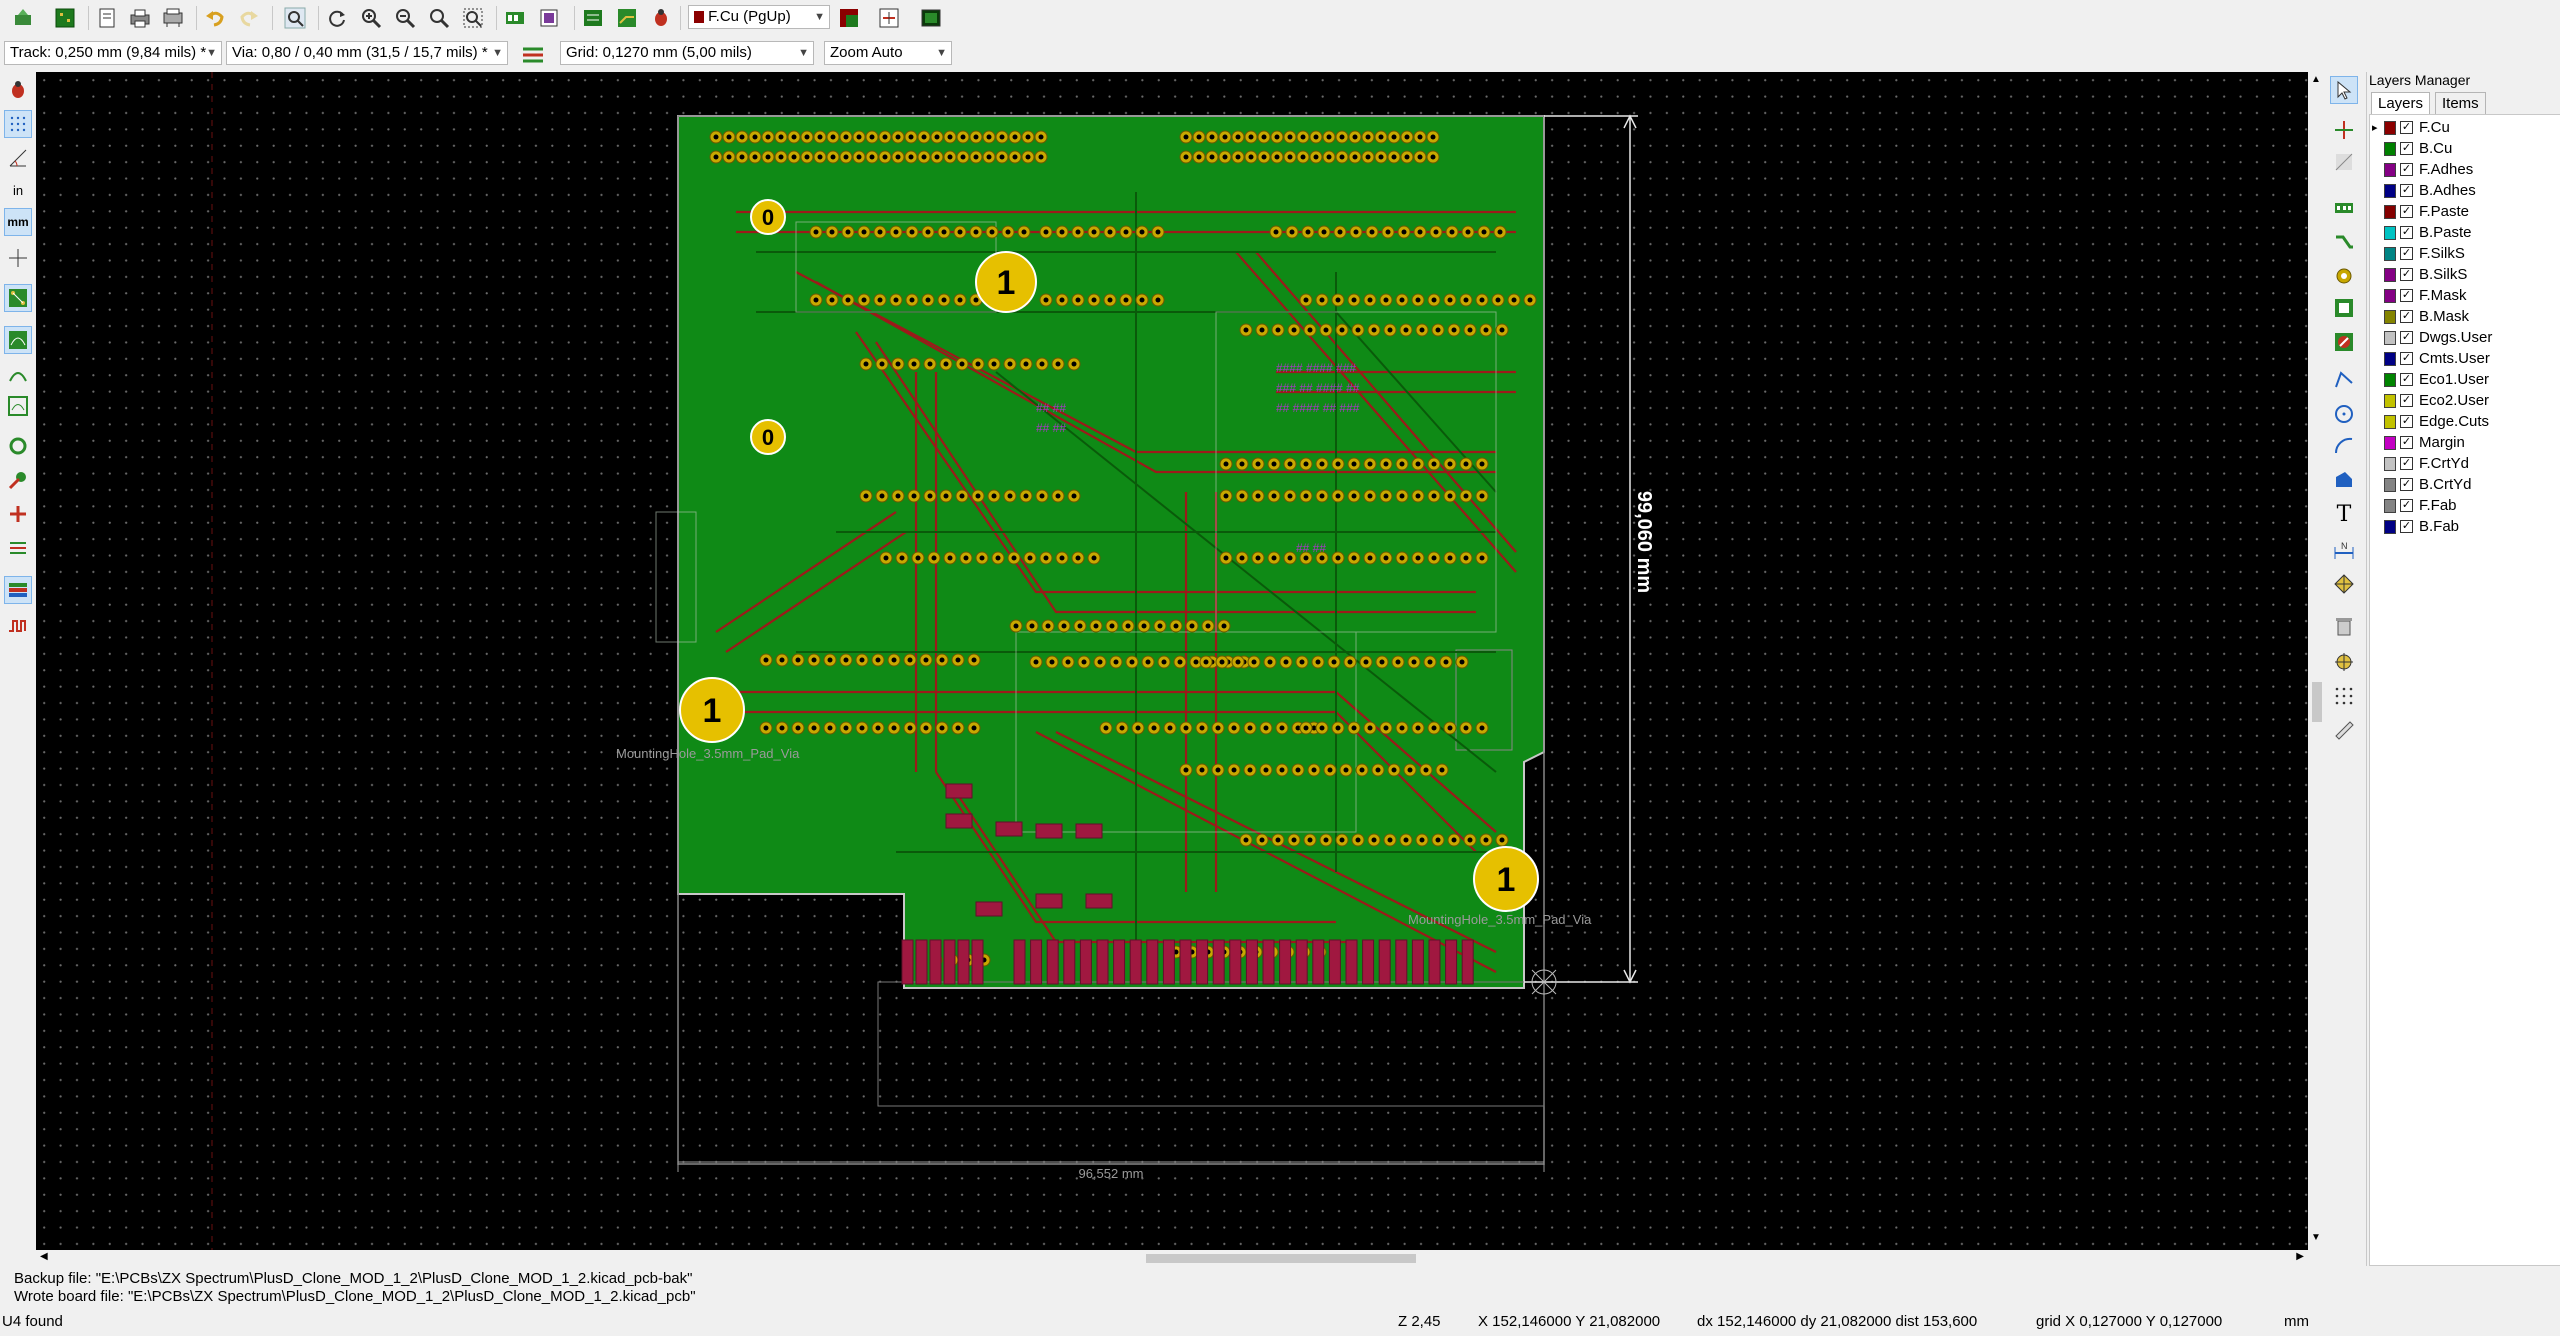 This screenshot has width=2560, height=1336. I want to click on layer-row: ✓ B.Cu, so click(2465, 148).